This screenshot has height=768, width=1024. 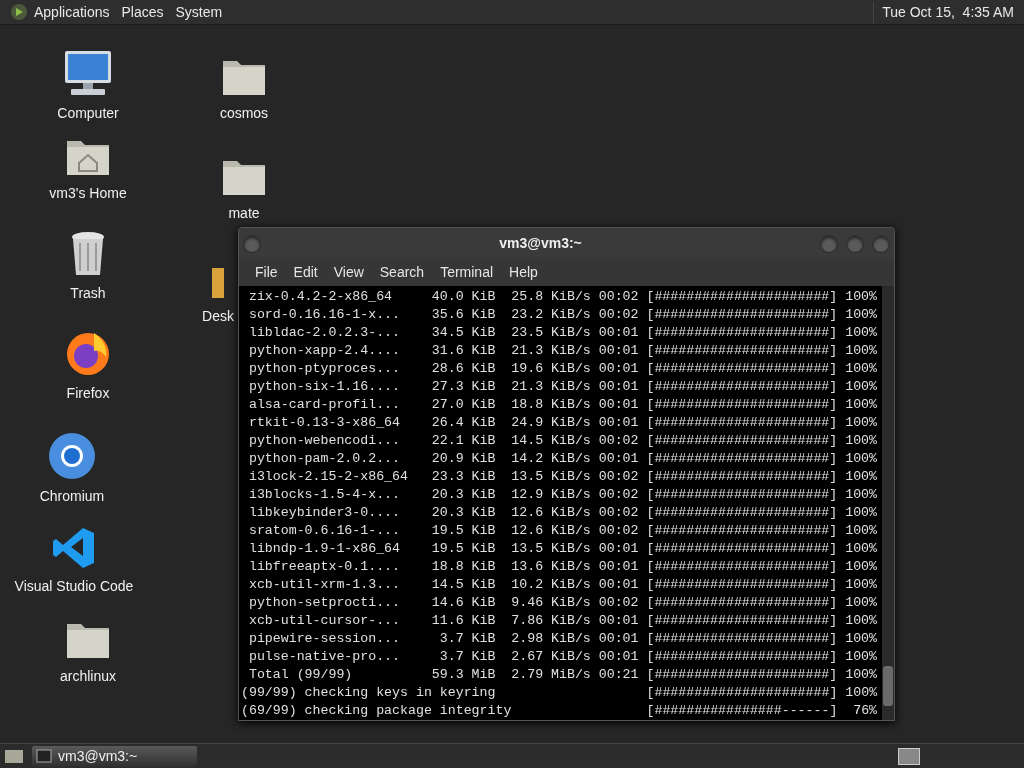 I want to click on panel-menu: Applications, so click(x=72, y=12).